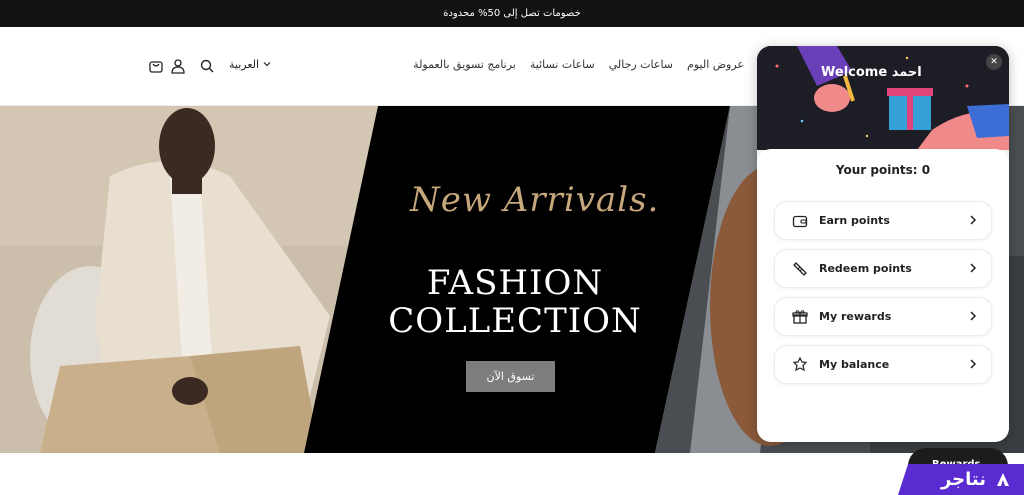 The width and height of the screenshot is (1024, 495). What do you see at coordinates (865, 268) in the screenshot?
I see `redeem-points-label: Redeem points` at bounding box center [865, 268].